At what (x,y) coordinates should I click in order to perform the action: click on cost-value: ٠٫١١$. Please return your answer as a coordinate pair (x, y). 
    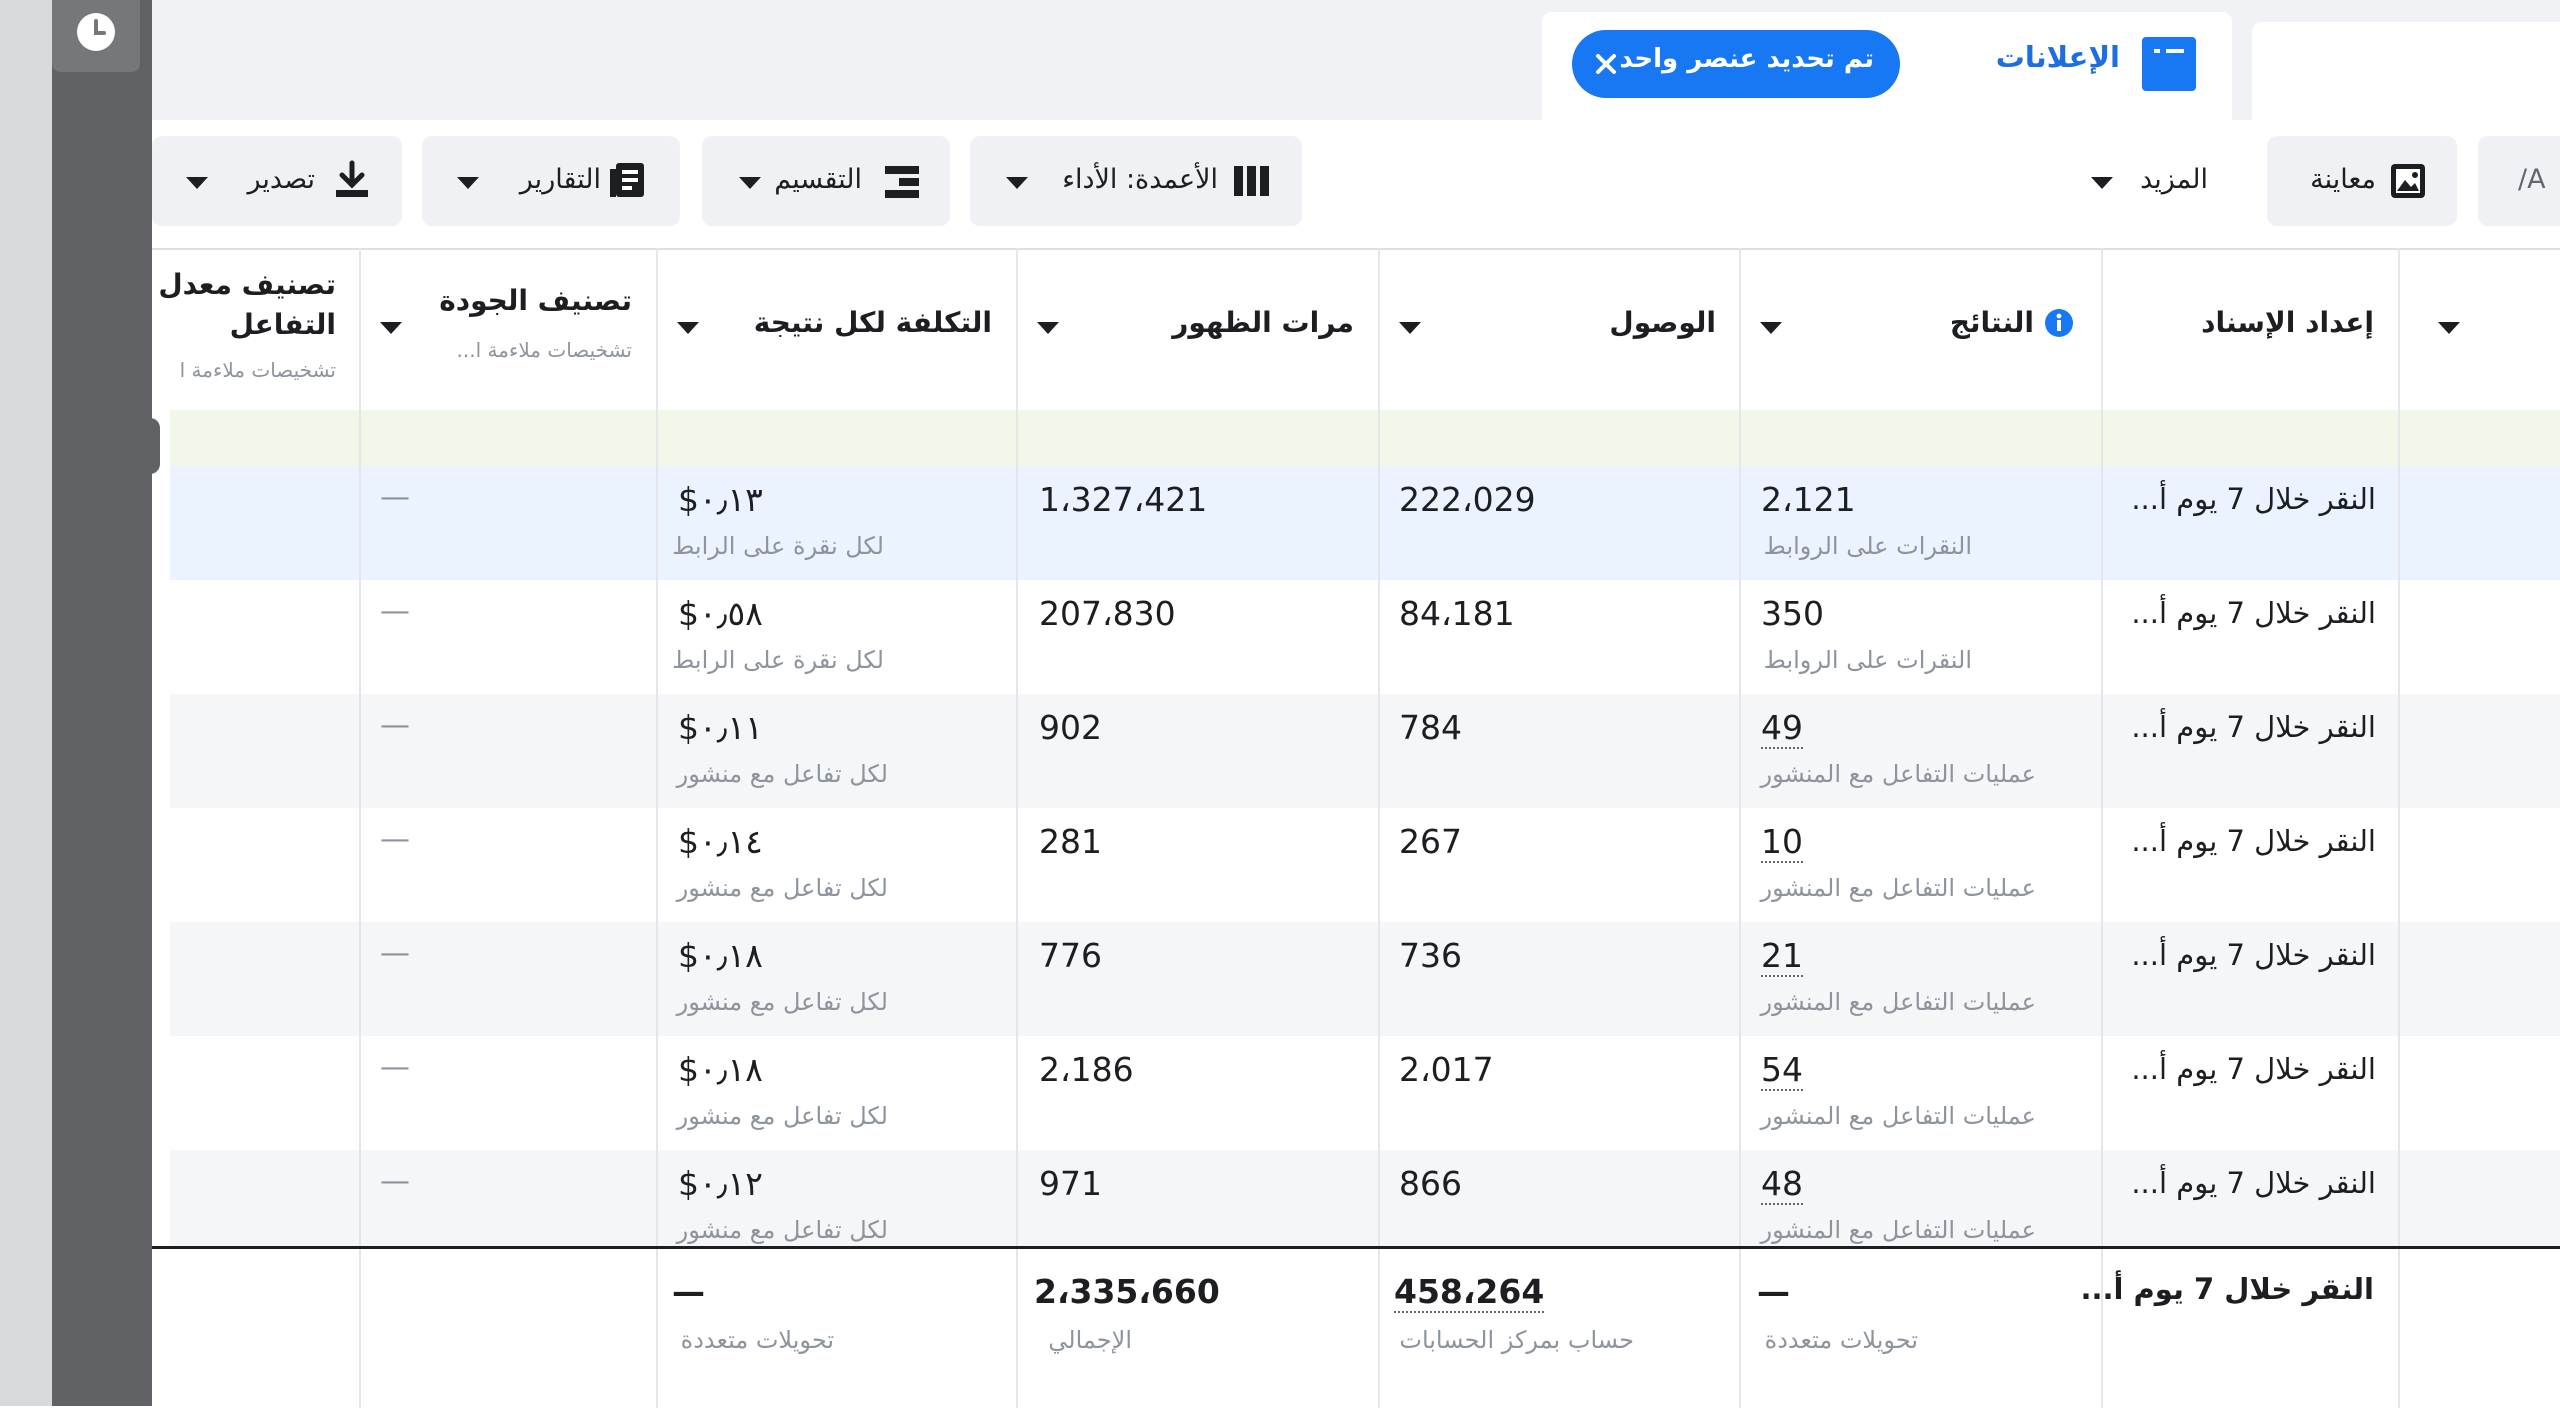
    Looking at the image, I should click on (720, 727).